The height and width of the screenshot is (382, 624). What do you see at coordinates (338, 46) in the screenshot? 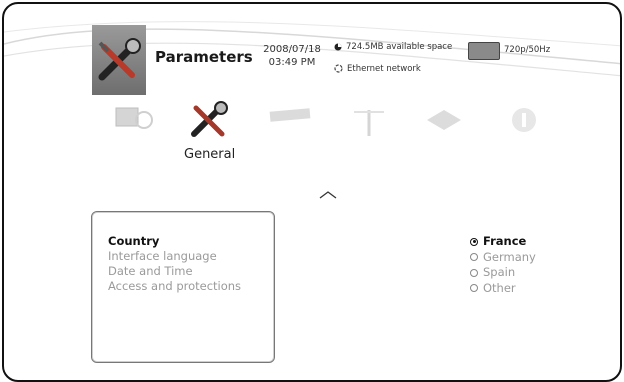
I see `disk-usage-icon` at bounding box center [338, 46].